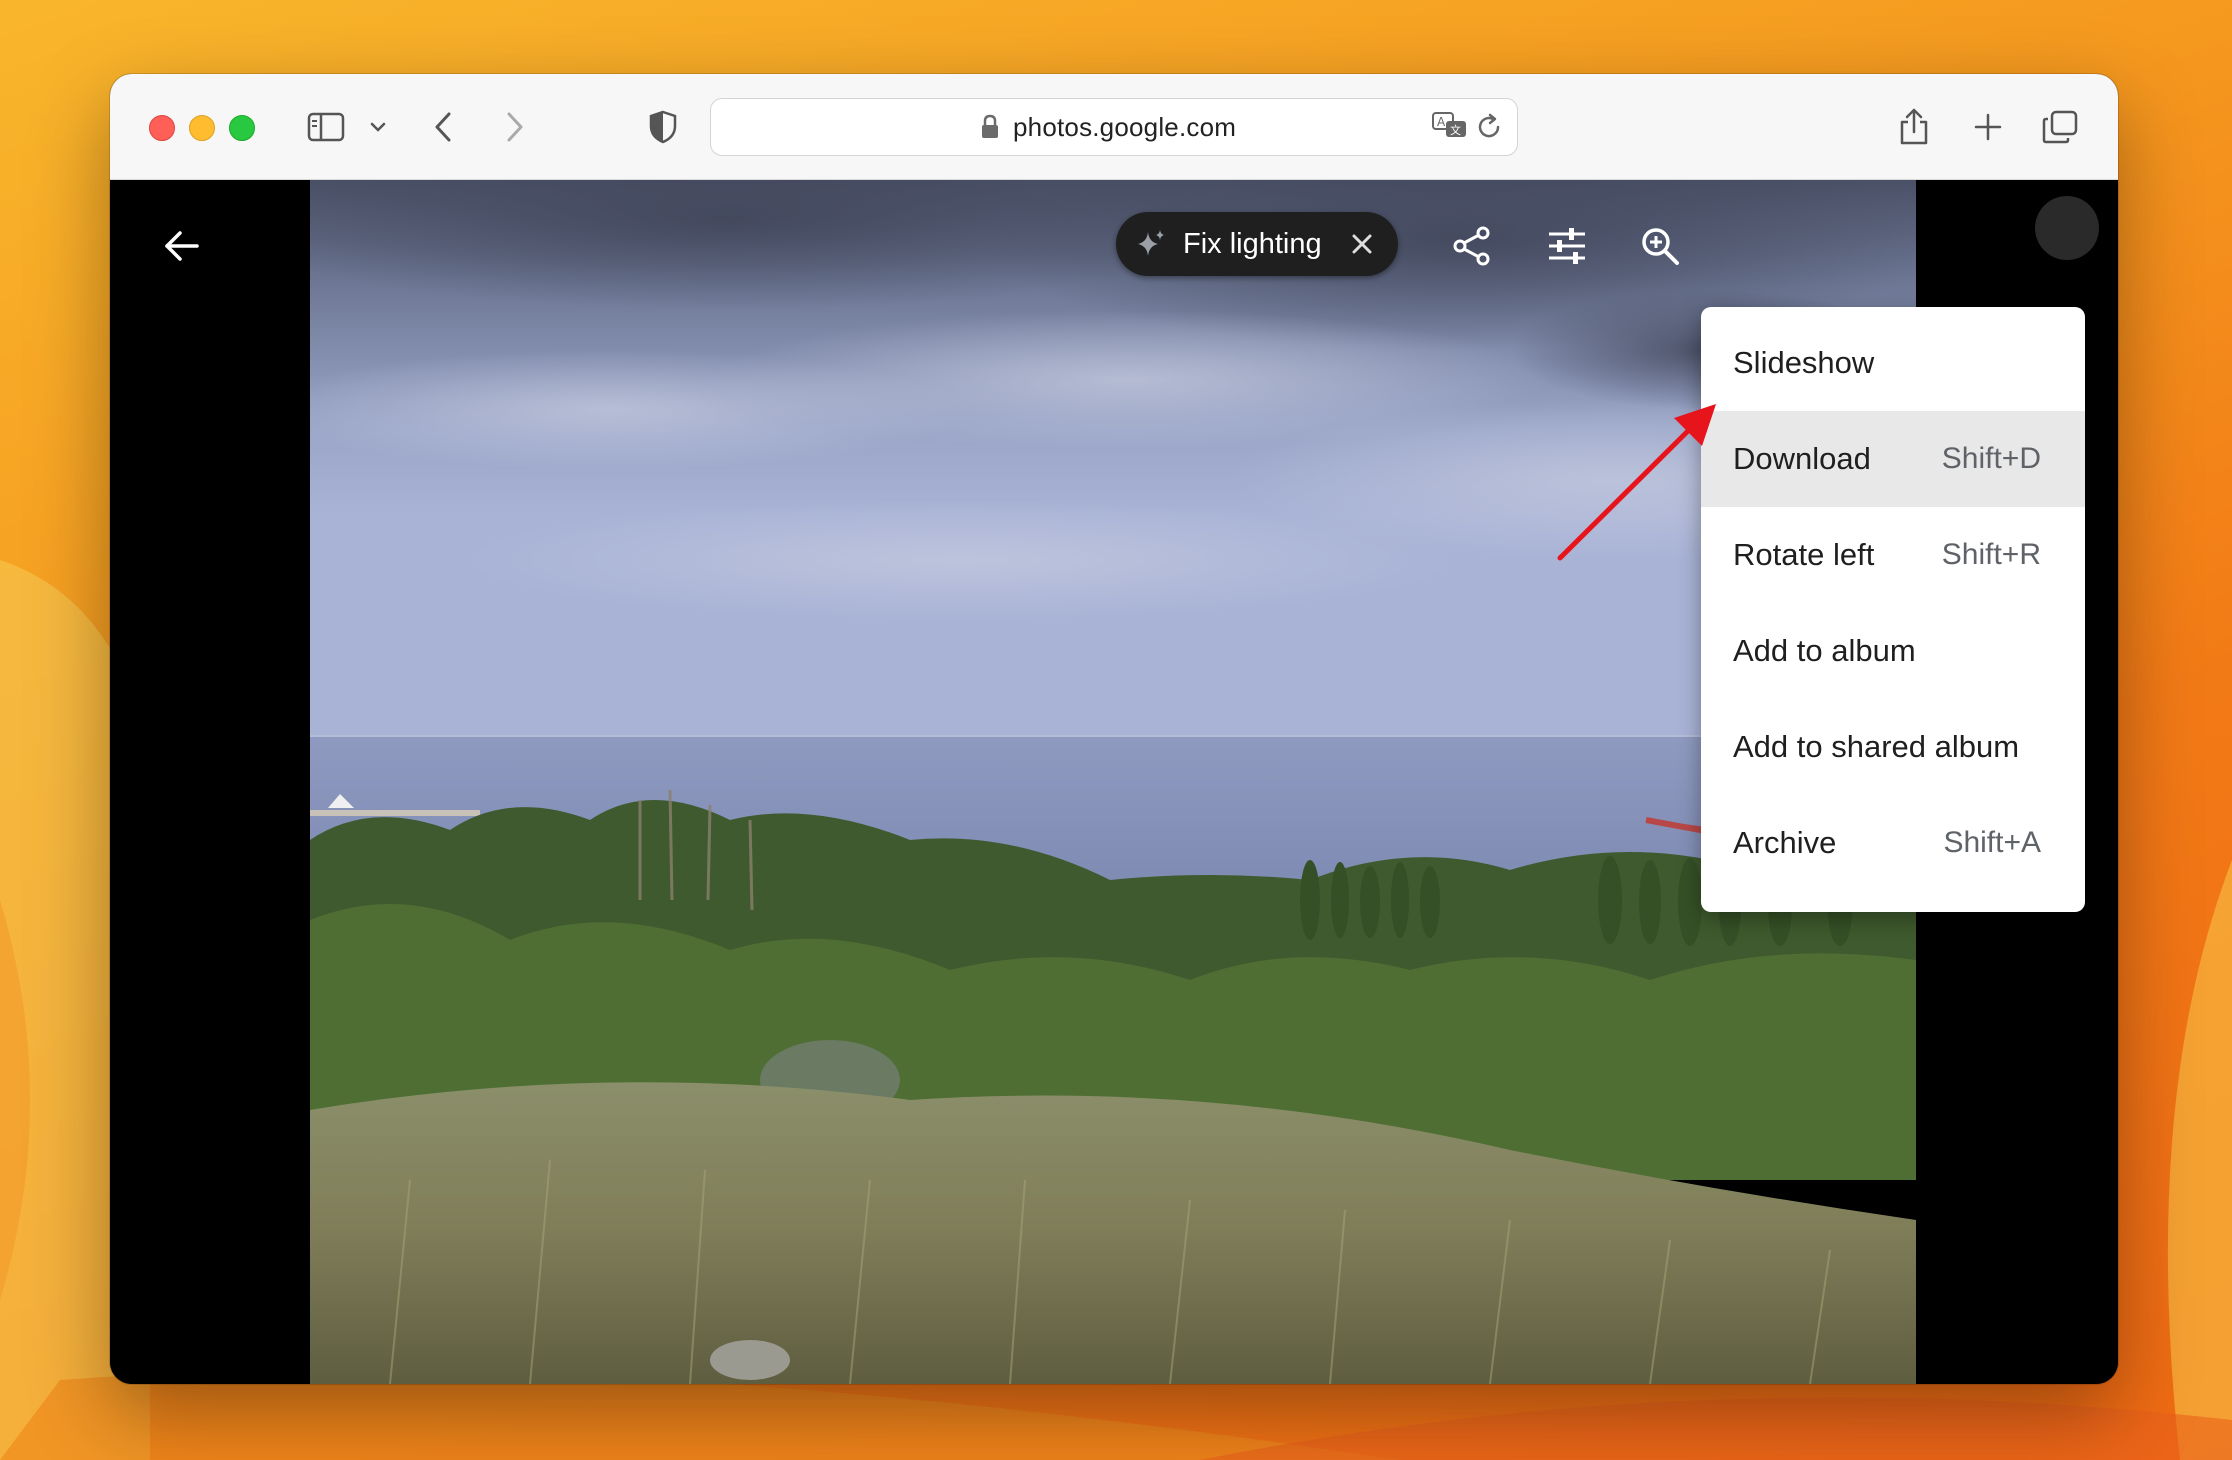 This screenshot has width=2232, height=1460. What do you see at coordinates (202, 128) in the screenshot?
I see `minimize-window-button` at bounding box center [202, 128].